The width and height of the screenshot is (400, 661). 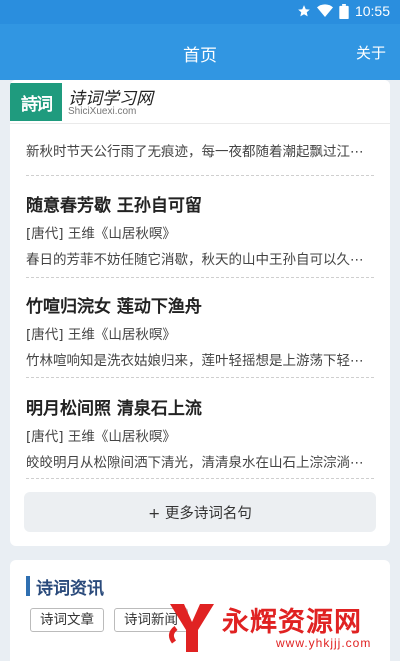 I want to click on status-bar: 10:55, so click(x=200, y=12).